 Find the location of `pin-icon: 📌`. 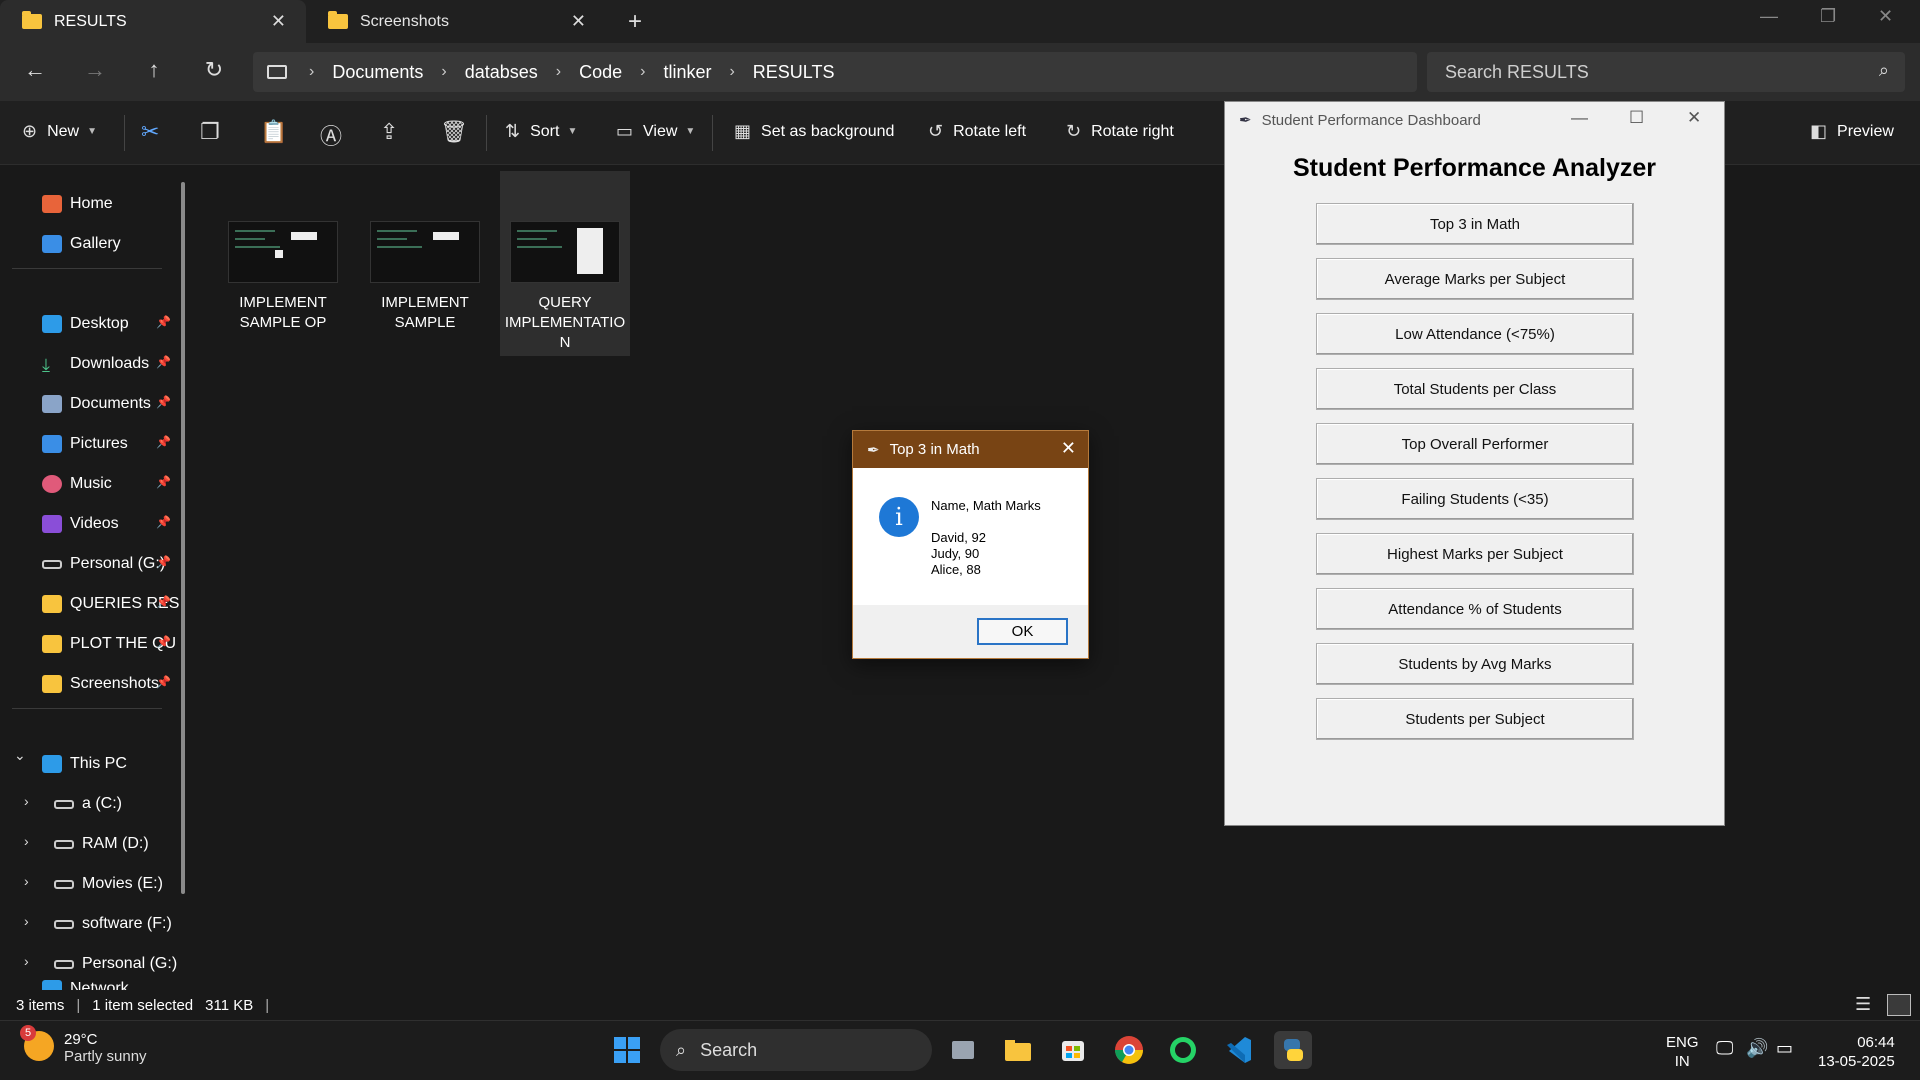

pin-icon: 📌 is located at coordinates (163, 682).